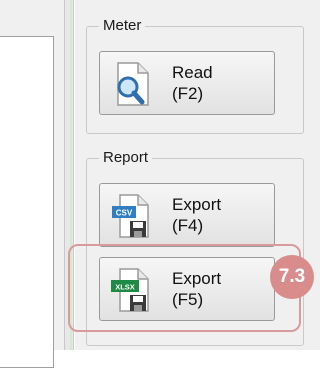  Describe the element at coordinates (196, 215) in the screenshot. I see `export-csv-label: Export (F4)` at that location.